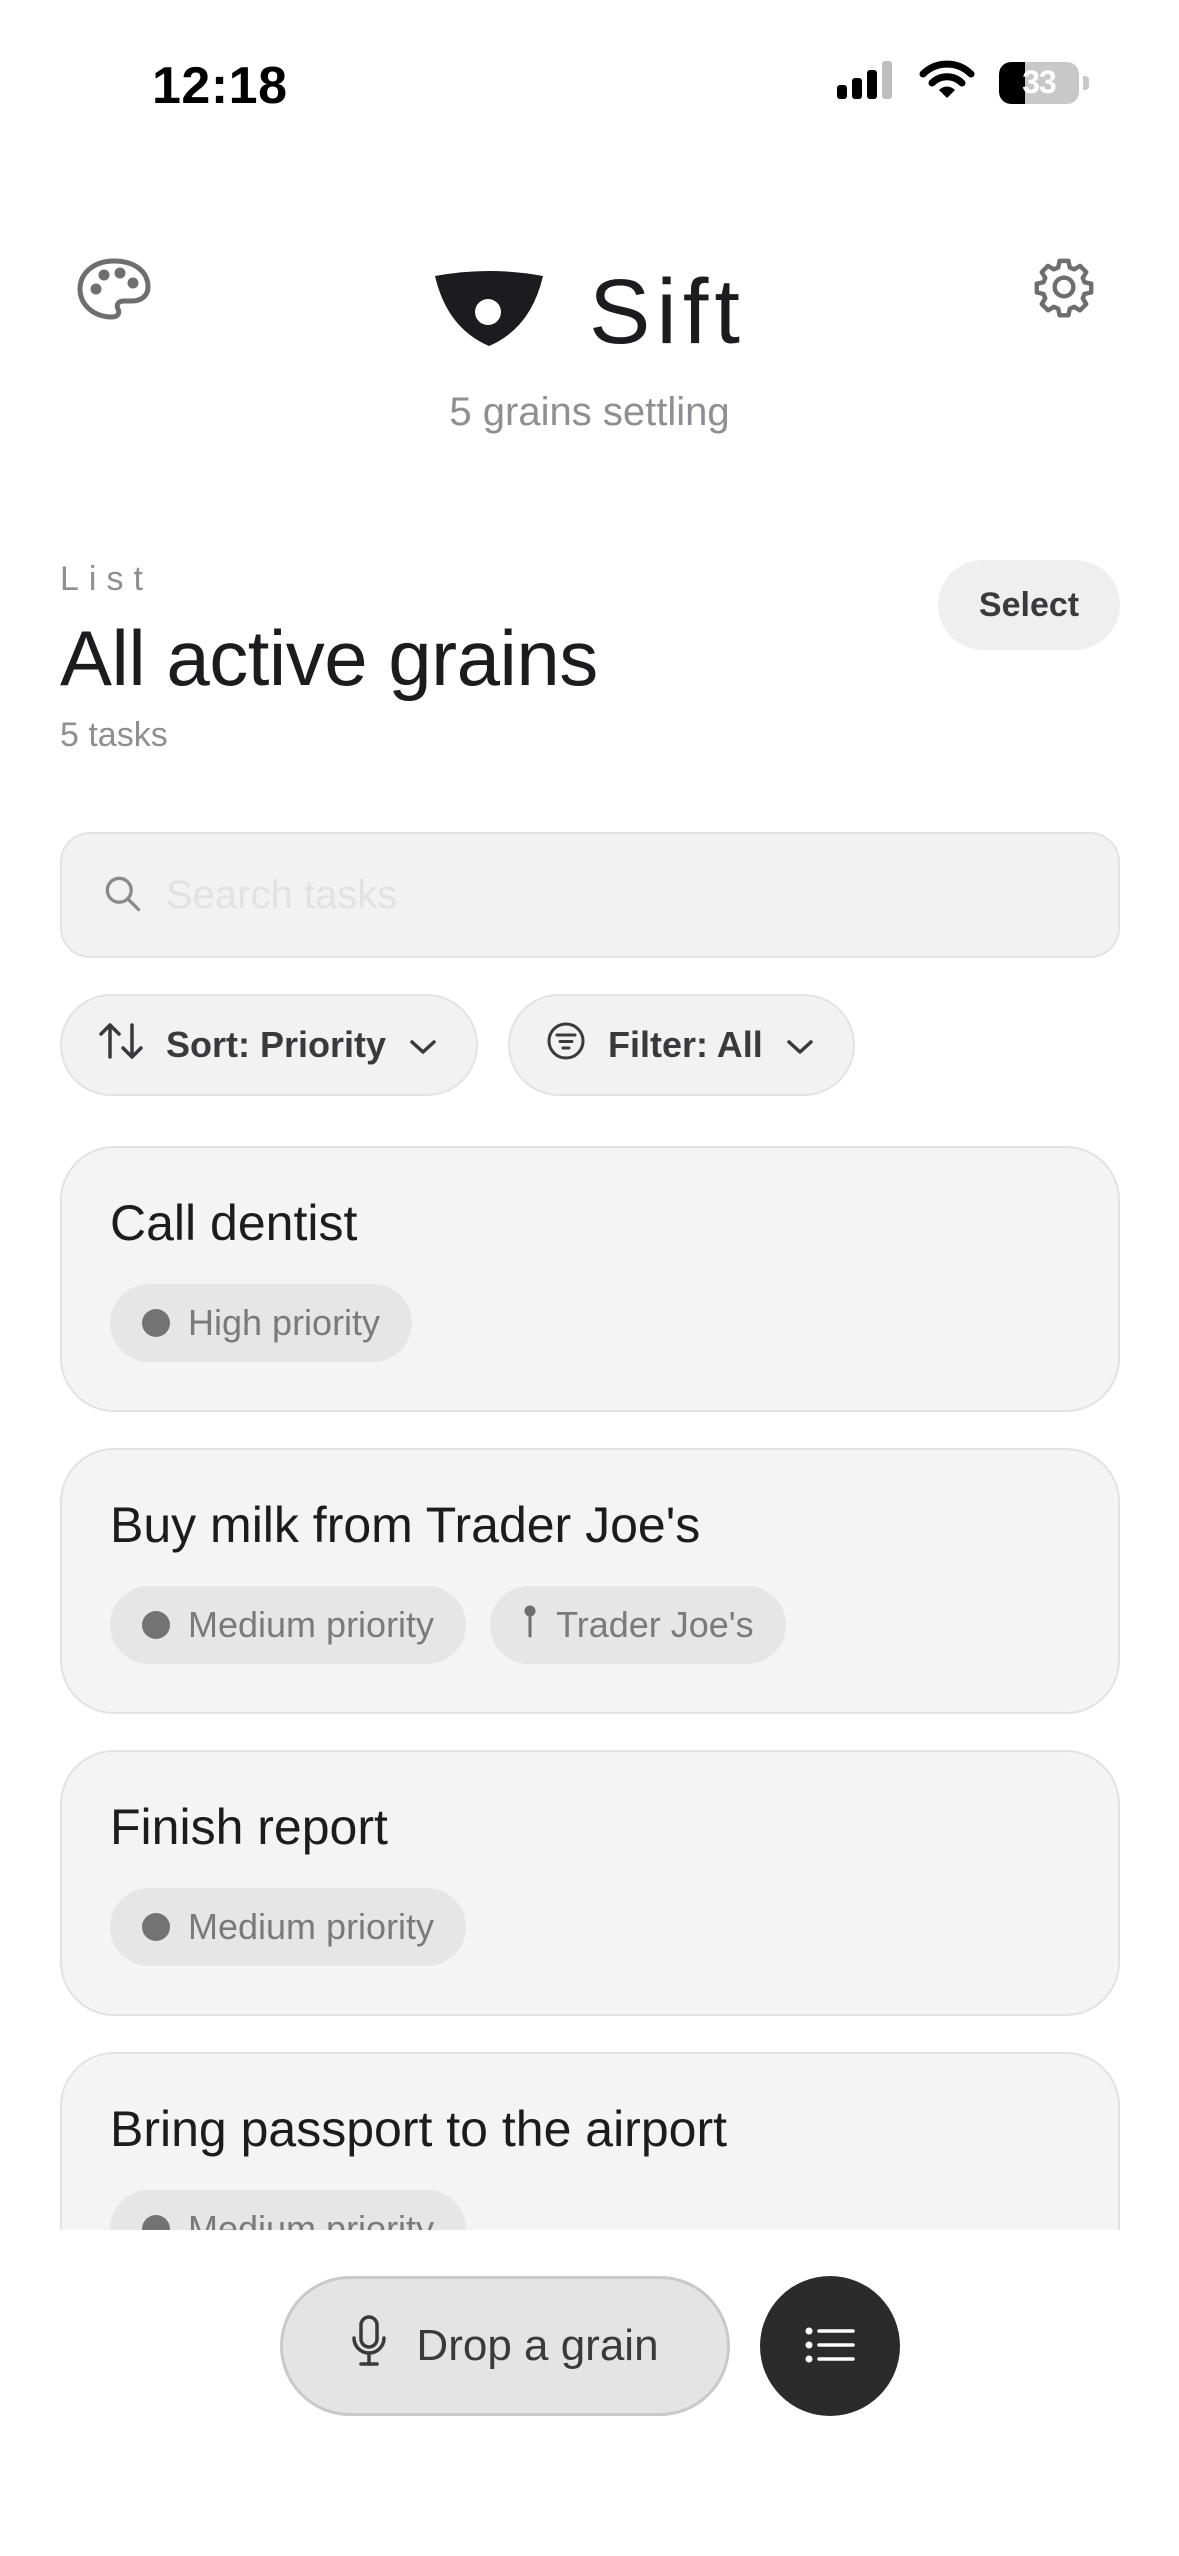 The width and height of the screenshot is (1179, 2556). I want to click on status-indicators: 33, so click(963, 82).